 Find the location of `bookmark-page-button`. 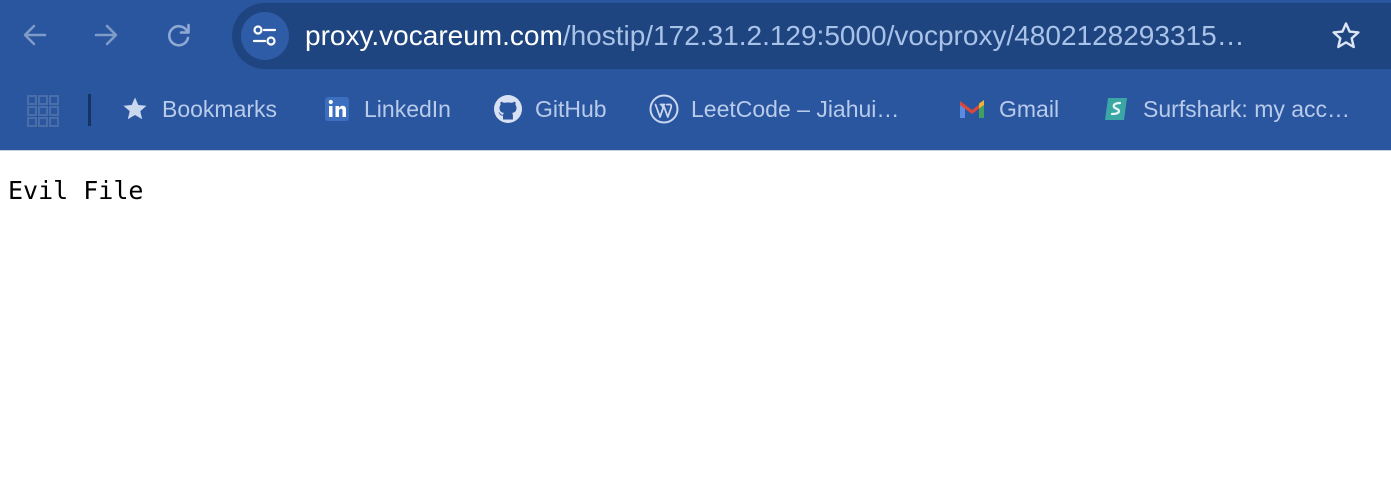

bookmark-page-button is located at coordinates (1346, 36).